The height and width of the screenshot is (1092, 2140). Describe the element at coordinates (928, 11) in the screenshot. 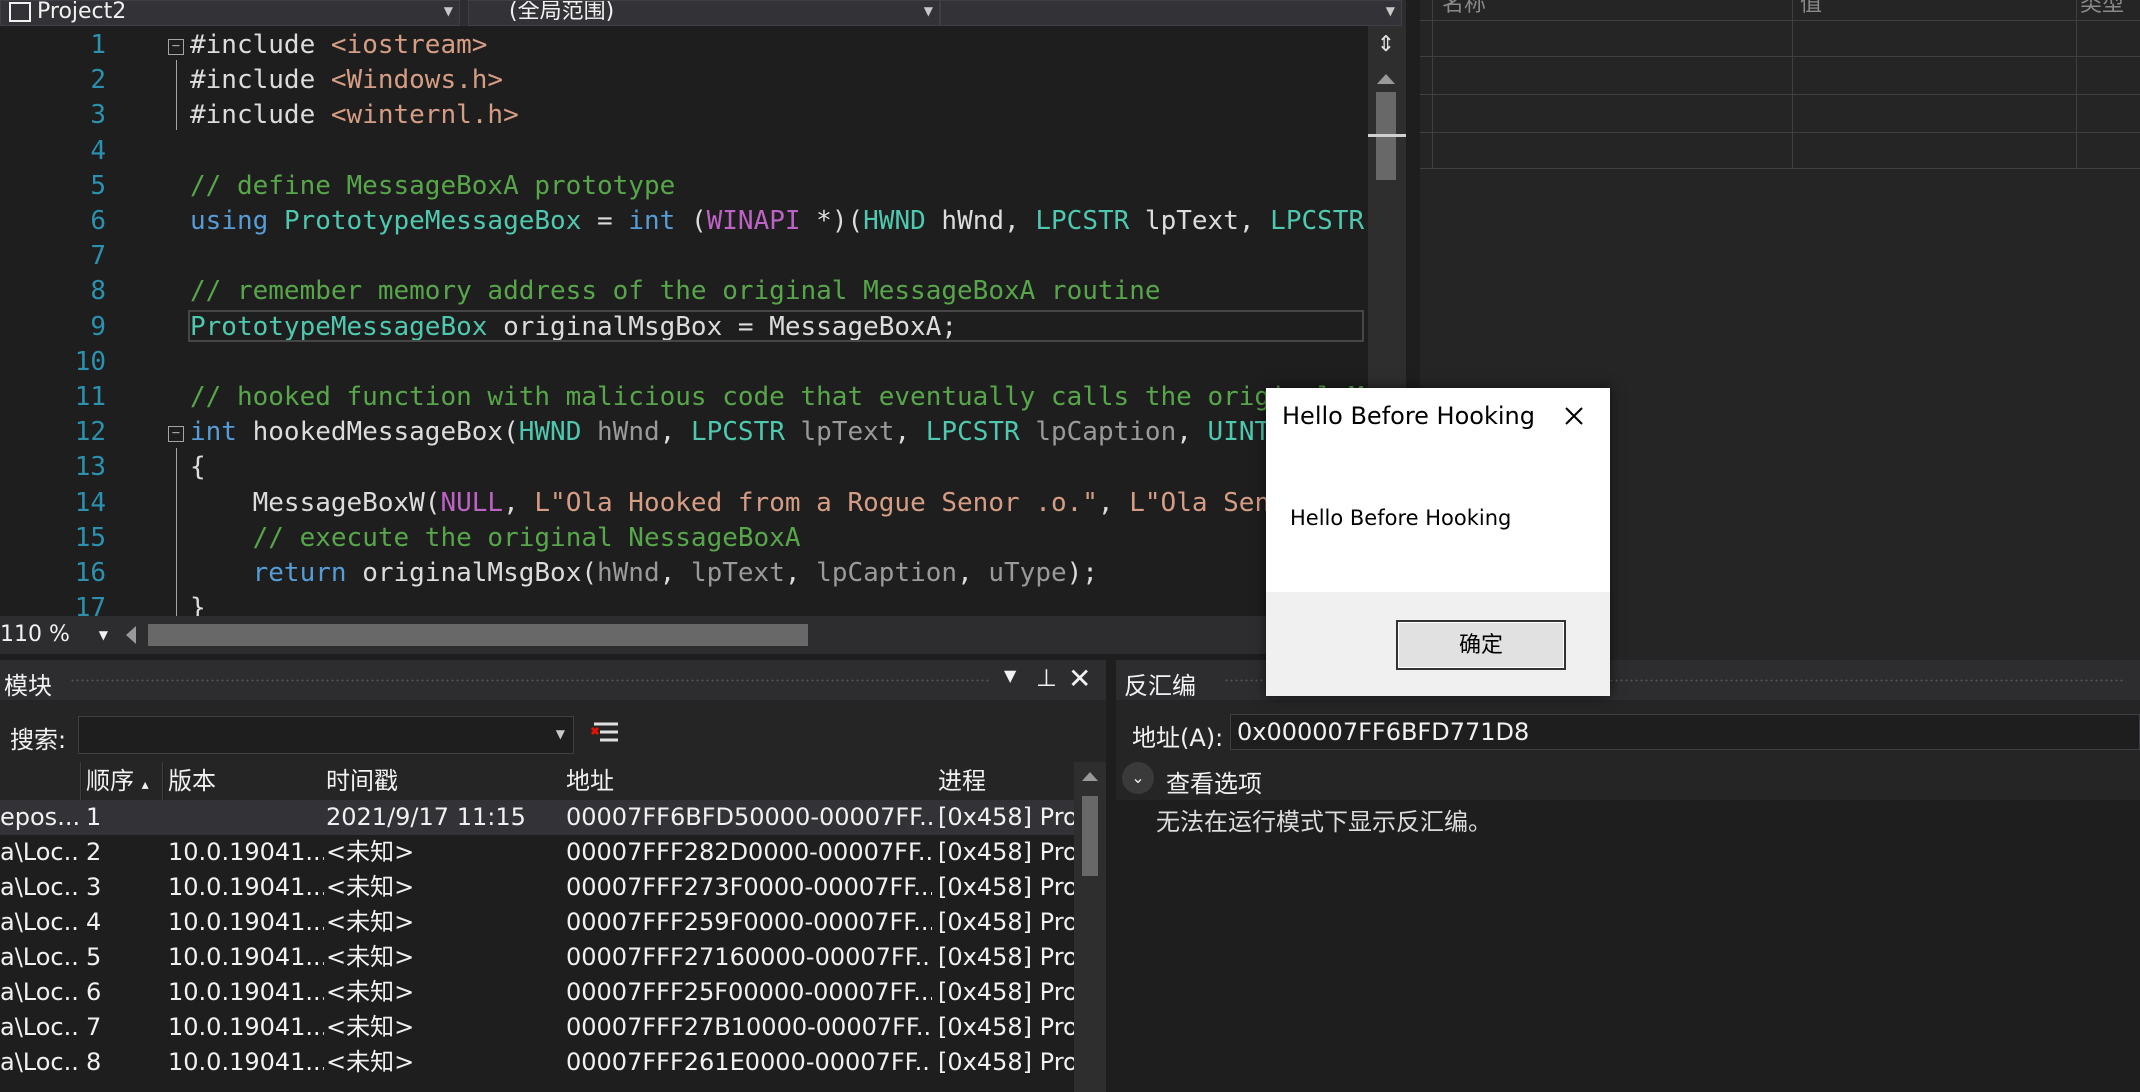

I see `chevron-down-icon: ▼` at that location.